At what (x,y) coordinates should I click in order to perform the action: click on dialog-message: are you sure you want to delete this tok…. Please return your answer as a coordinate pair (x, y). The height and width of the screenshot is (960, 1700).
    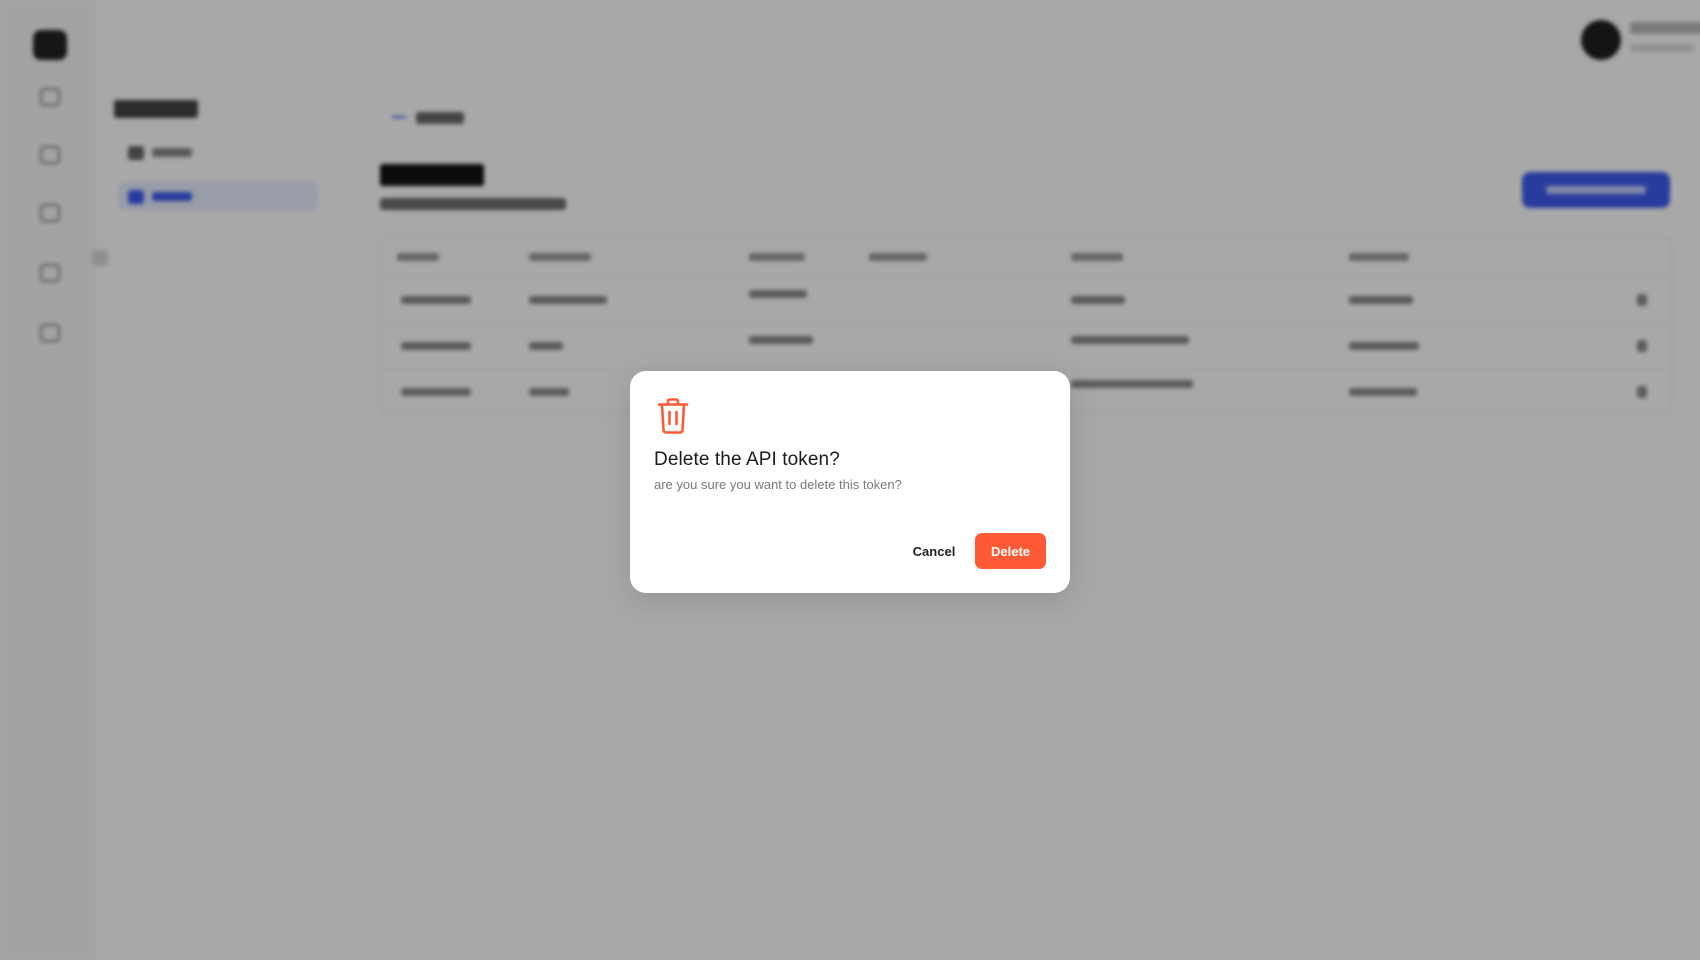
    Looking at the image, I should click on (778, 484).